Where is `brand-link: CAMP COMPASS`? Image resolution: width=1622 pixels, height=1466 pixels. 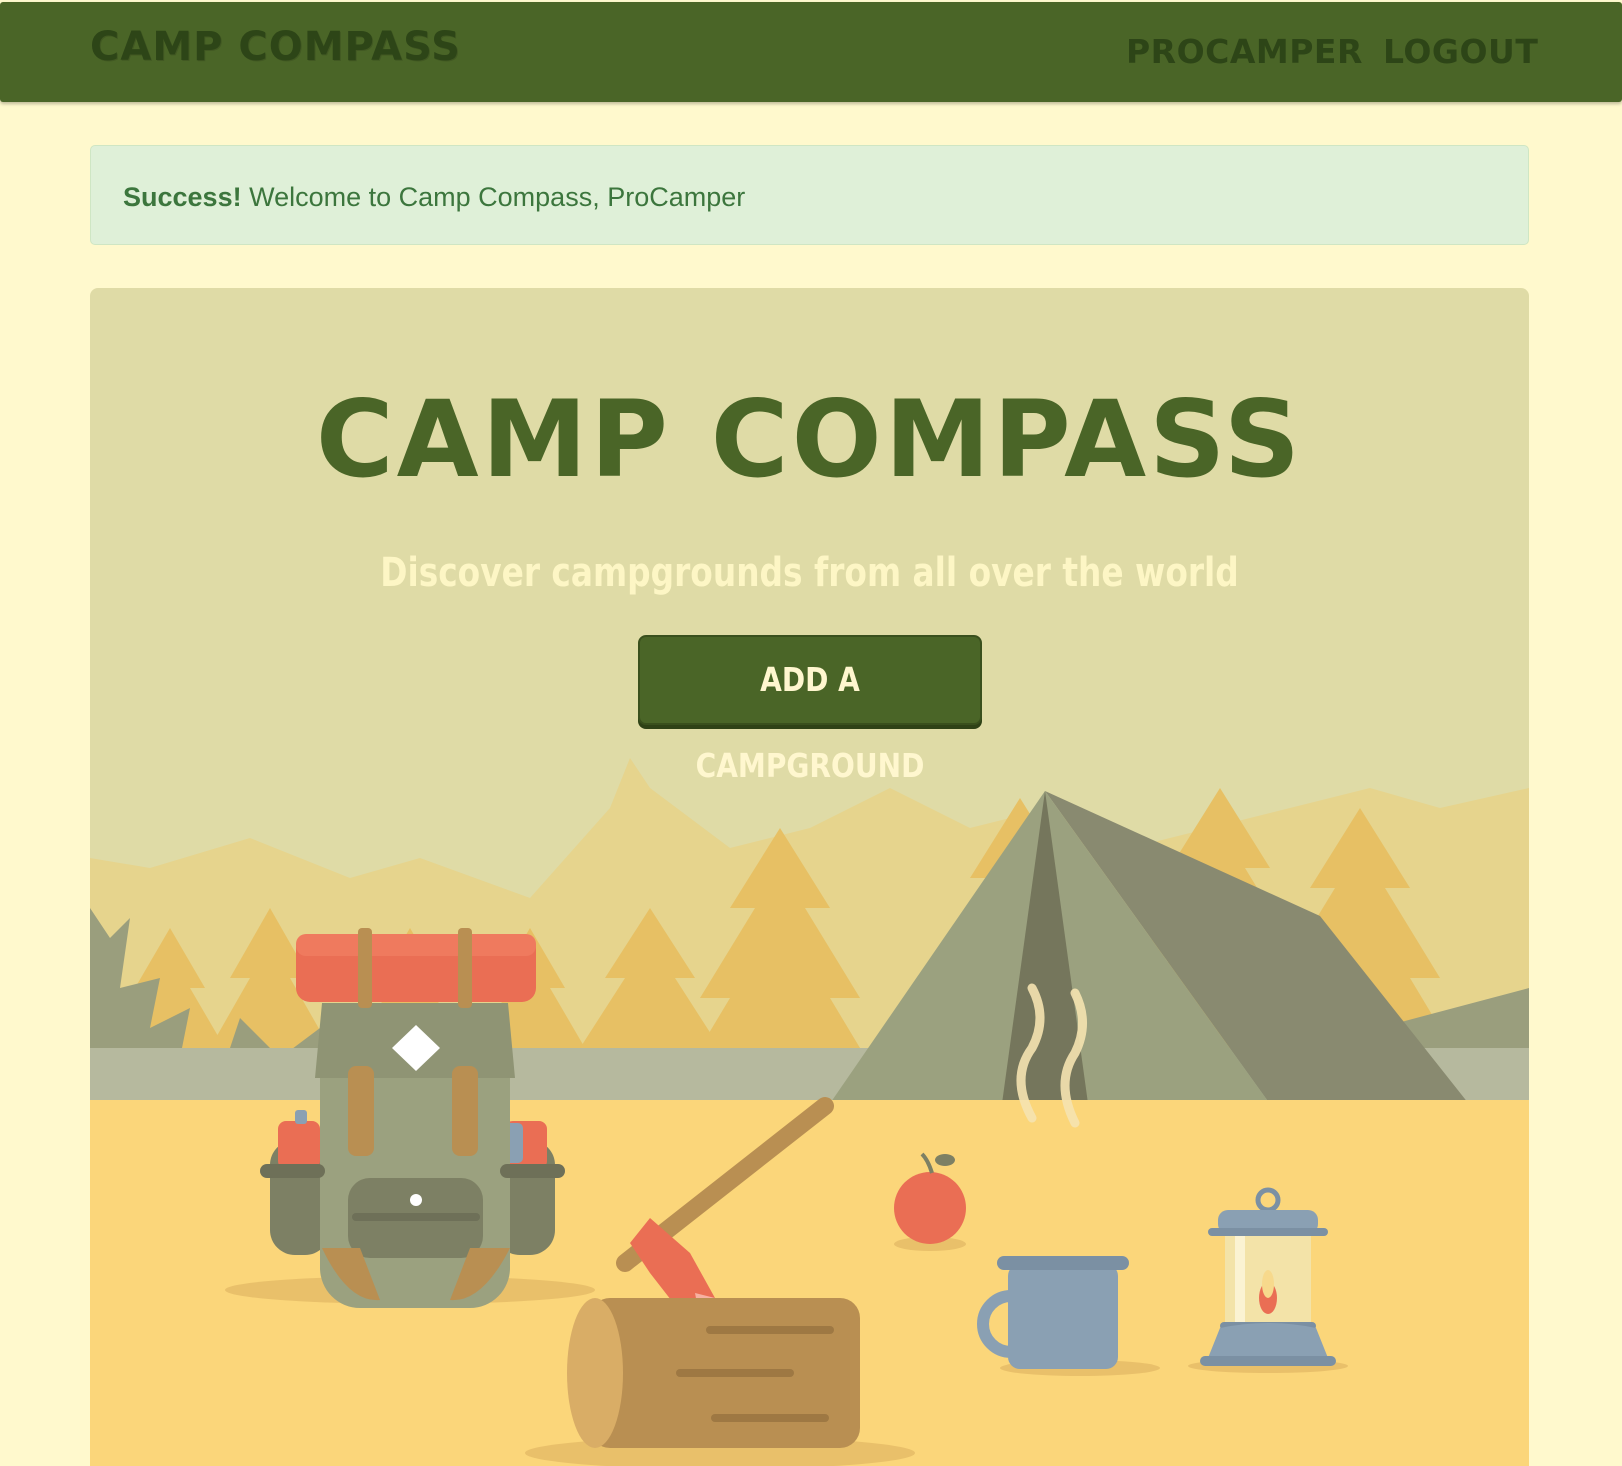 brand-link: CAMP COMPASS is located at coordinates (275, 47).